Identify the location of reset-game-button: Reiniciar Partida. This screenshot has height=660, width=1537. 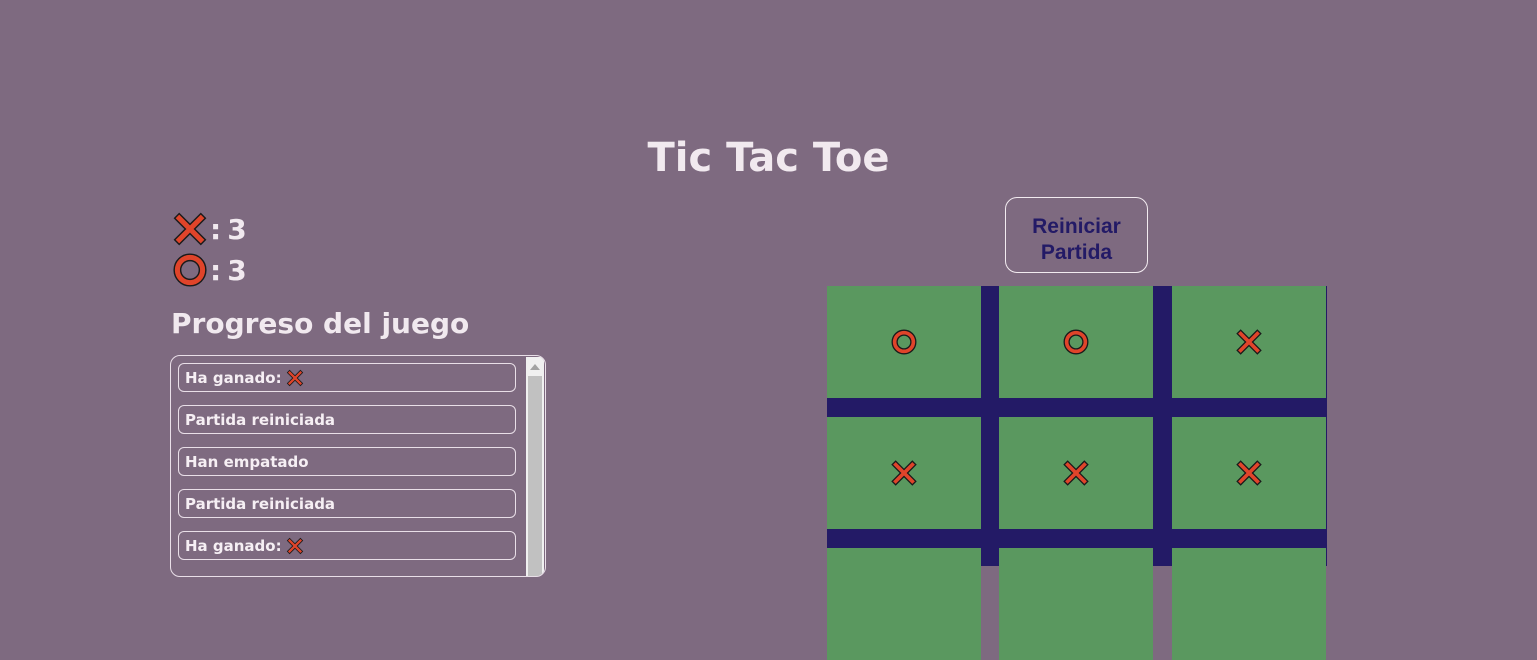
(1076, 235).